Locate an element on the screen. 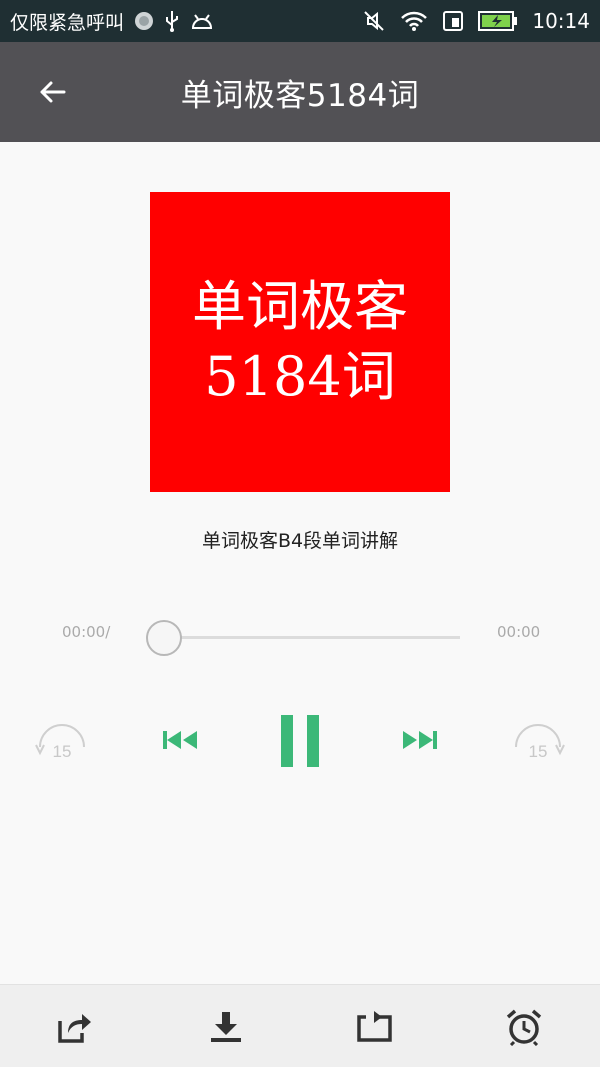 The image size is (600, 1067). sim-icon is located at coordinates (453, 21).